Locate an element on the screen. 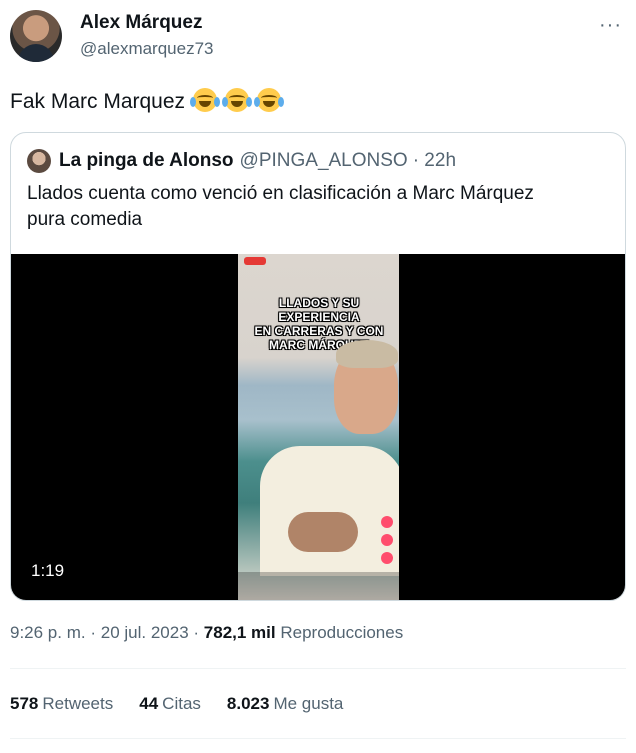 The width and height of the screenshot is (636, 753). retweets-stat: 578 Retweets is located at coordinates (61, 704).